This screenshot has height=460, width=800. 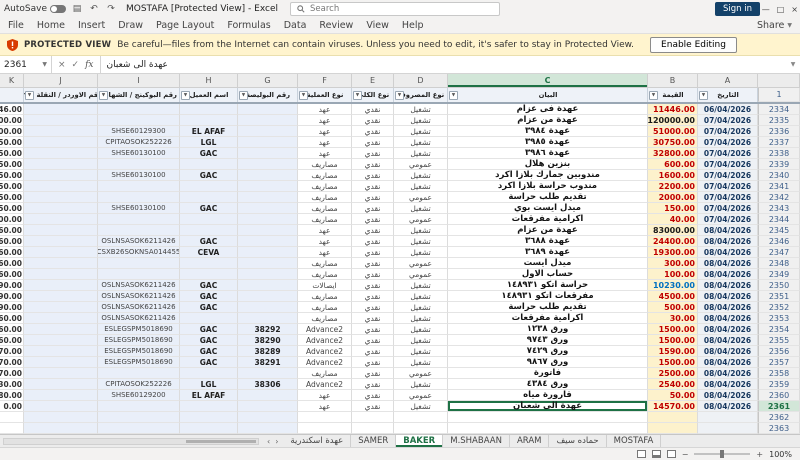 What do you see at coordinates (548, 120) in the screenshot?
I see `cell-stmt: عهدة من عزام` at bounding box center [548, 120].